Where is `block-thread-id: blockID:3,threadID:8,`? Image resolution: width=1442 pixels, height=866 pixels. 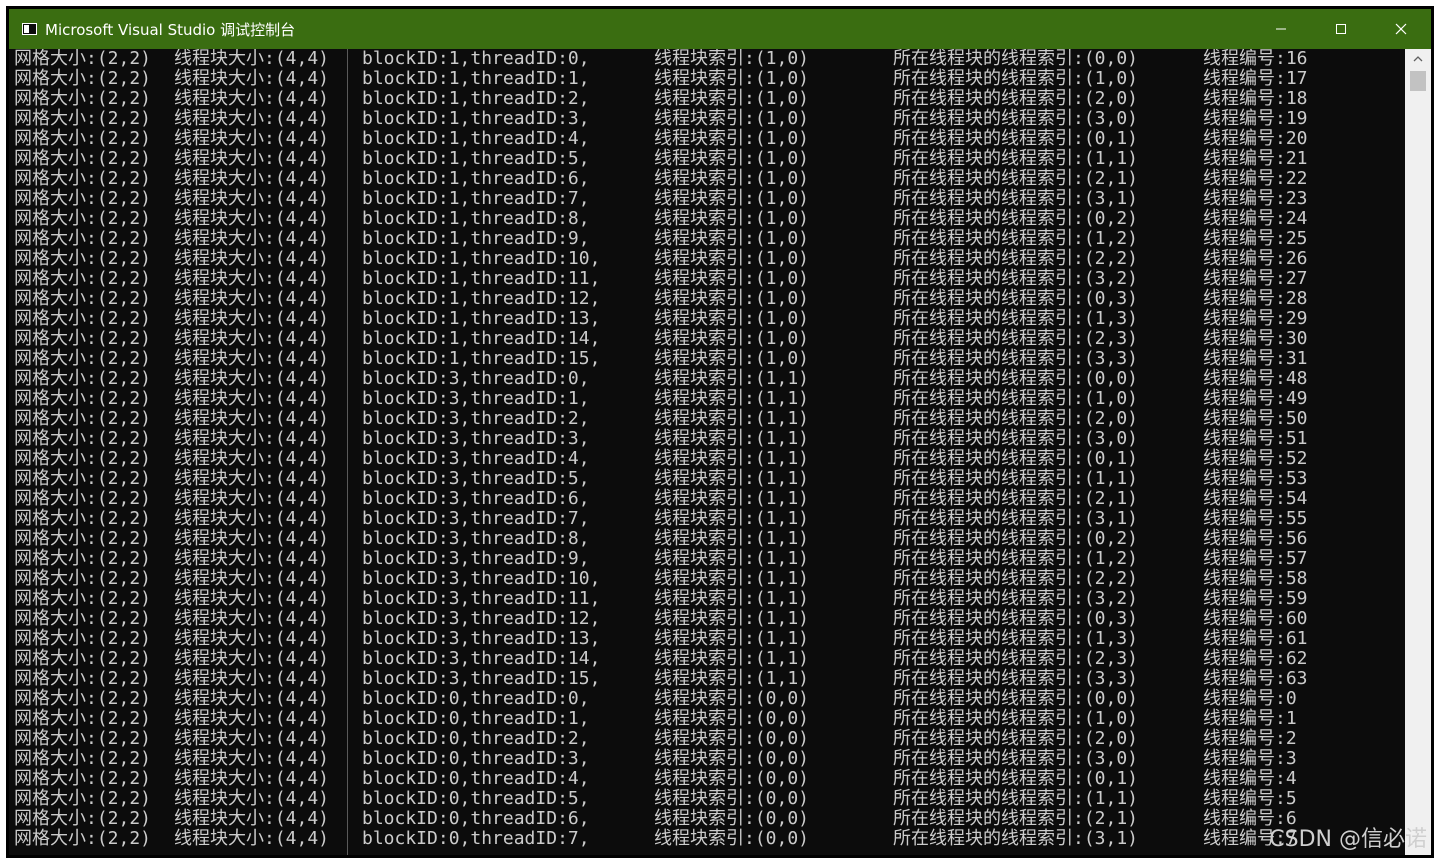
block-thread-id: blockID:3,threadID:8, is located at coordinates (476, 538).